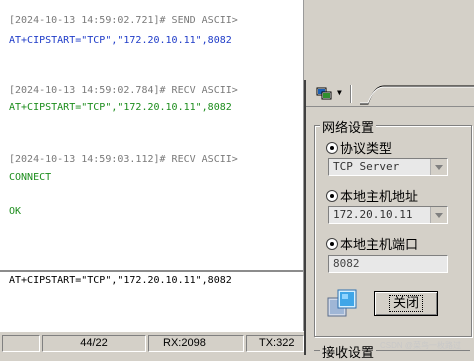 The image size is (474, 361). What do you see at coordinates (372, 243) in the screenshot?
I see `local-port-label: 本地主机端口` at bounding box center [372, 243].